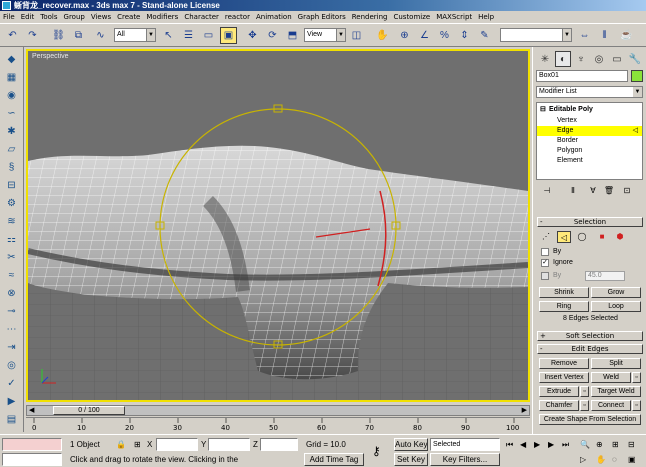  I want to click on spinner-snap-icon: ⇕, so click(464, 35).